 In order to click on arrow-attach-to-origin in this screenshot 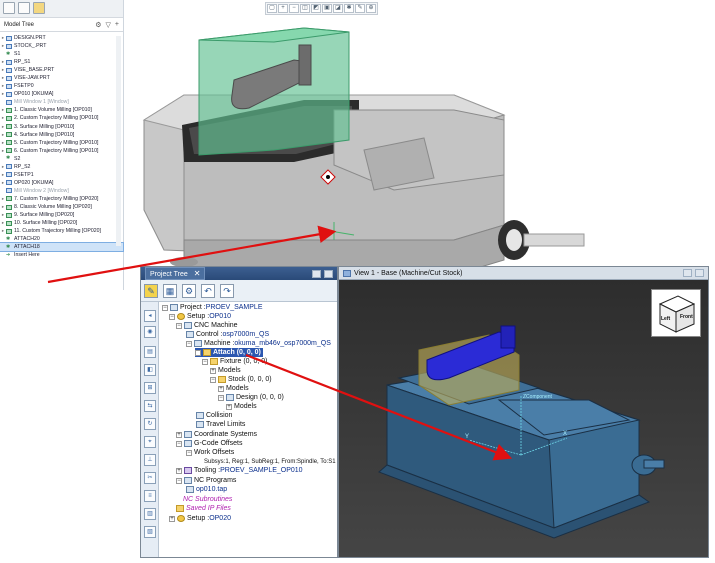, I will do `click(379, 407)`.